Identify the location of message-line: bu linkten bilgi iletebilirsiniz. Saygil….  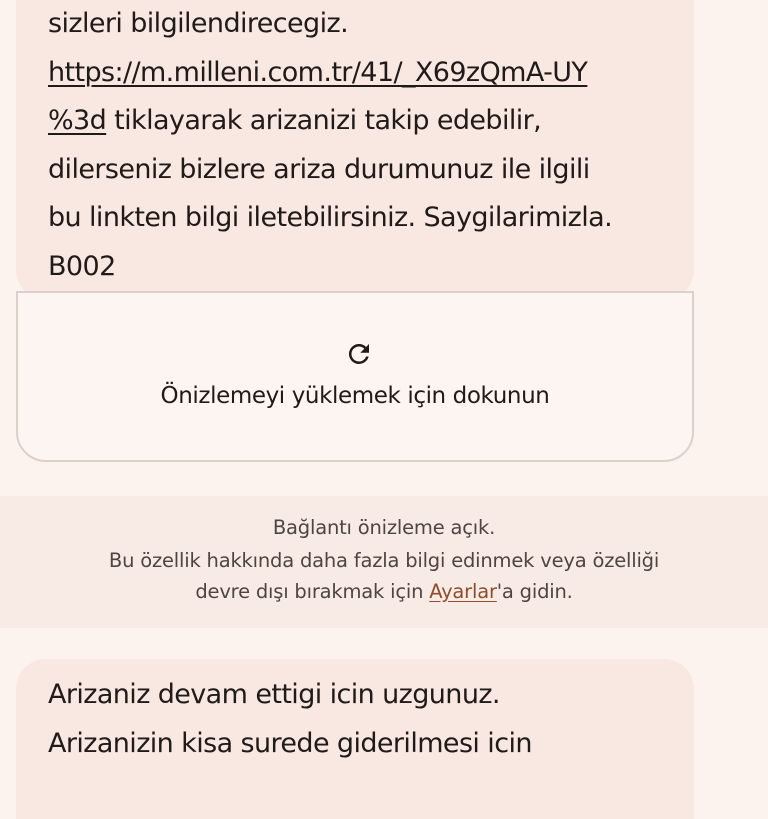
(330, 217).